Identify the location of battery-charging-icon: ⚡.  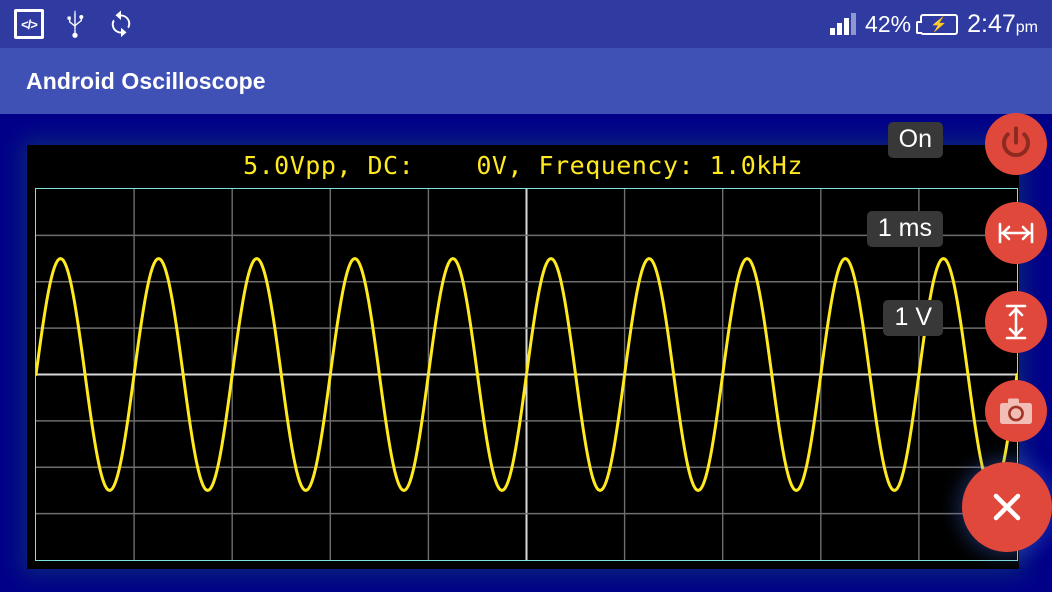
(937, 24).